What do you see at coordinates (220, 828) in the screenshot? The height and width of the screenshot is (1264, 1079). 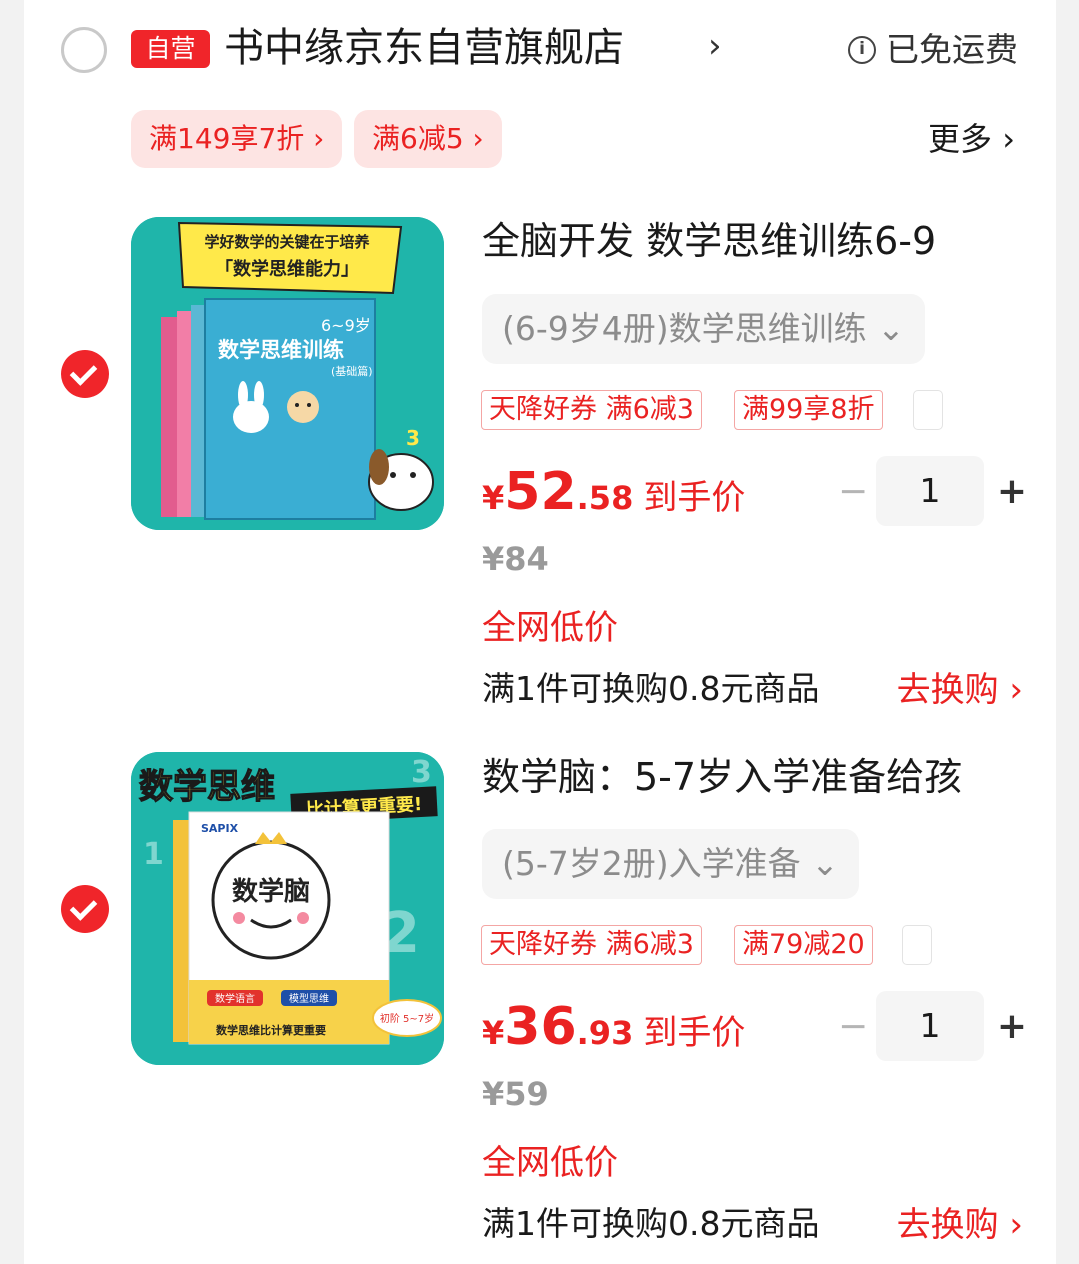 I see `cover-brand: SAPIX` at bounding box center [220, 828].